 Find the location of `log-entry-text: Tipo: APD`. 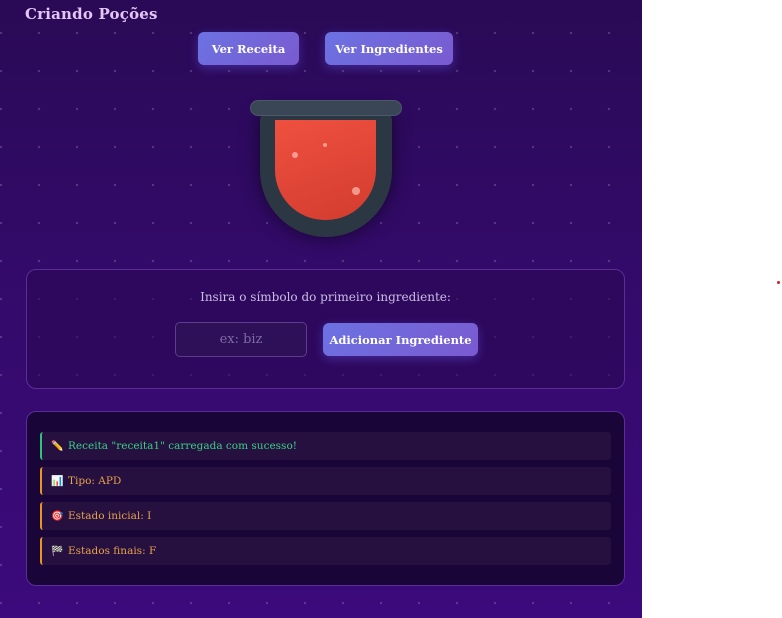

log-entry-text: Tipo: APD is located at coordinates (95, 481).